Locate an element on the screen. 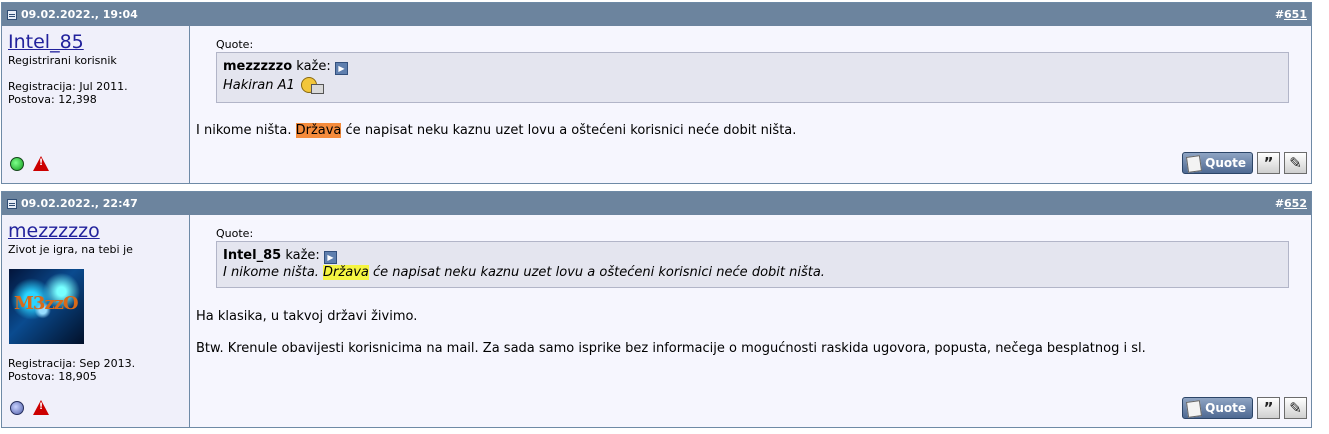  avatar: M3zzO is located at coordinates (46, 306).